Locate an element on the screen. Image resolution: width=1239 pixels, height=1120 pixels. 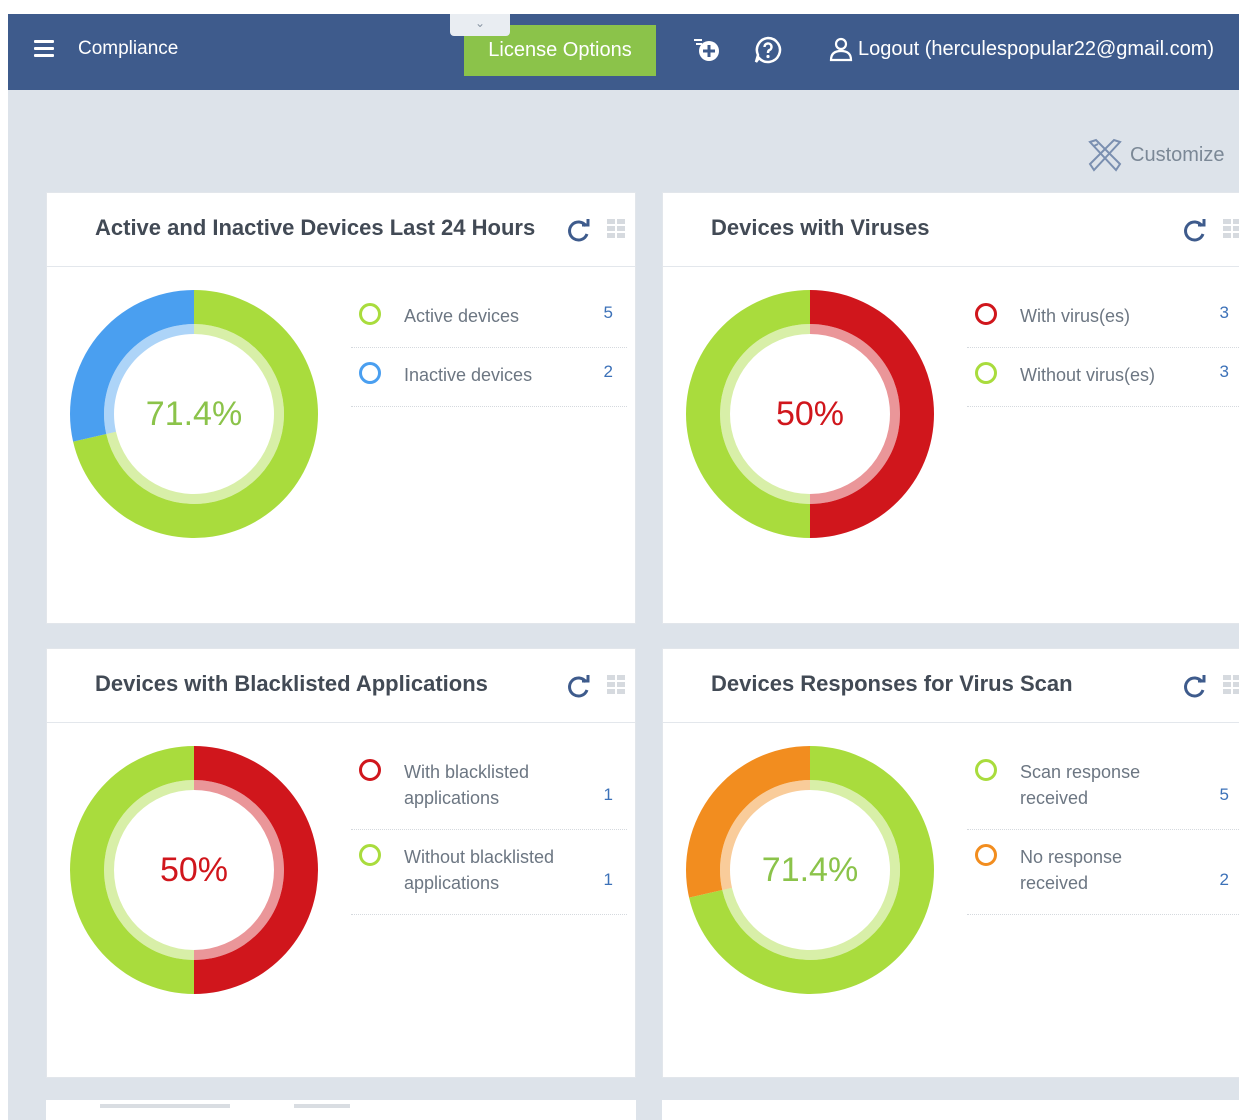
legend-label: Inactive devices is located at coordinates (468, 375).